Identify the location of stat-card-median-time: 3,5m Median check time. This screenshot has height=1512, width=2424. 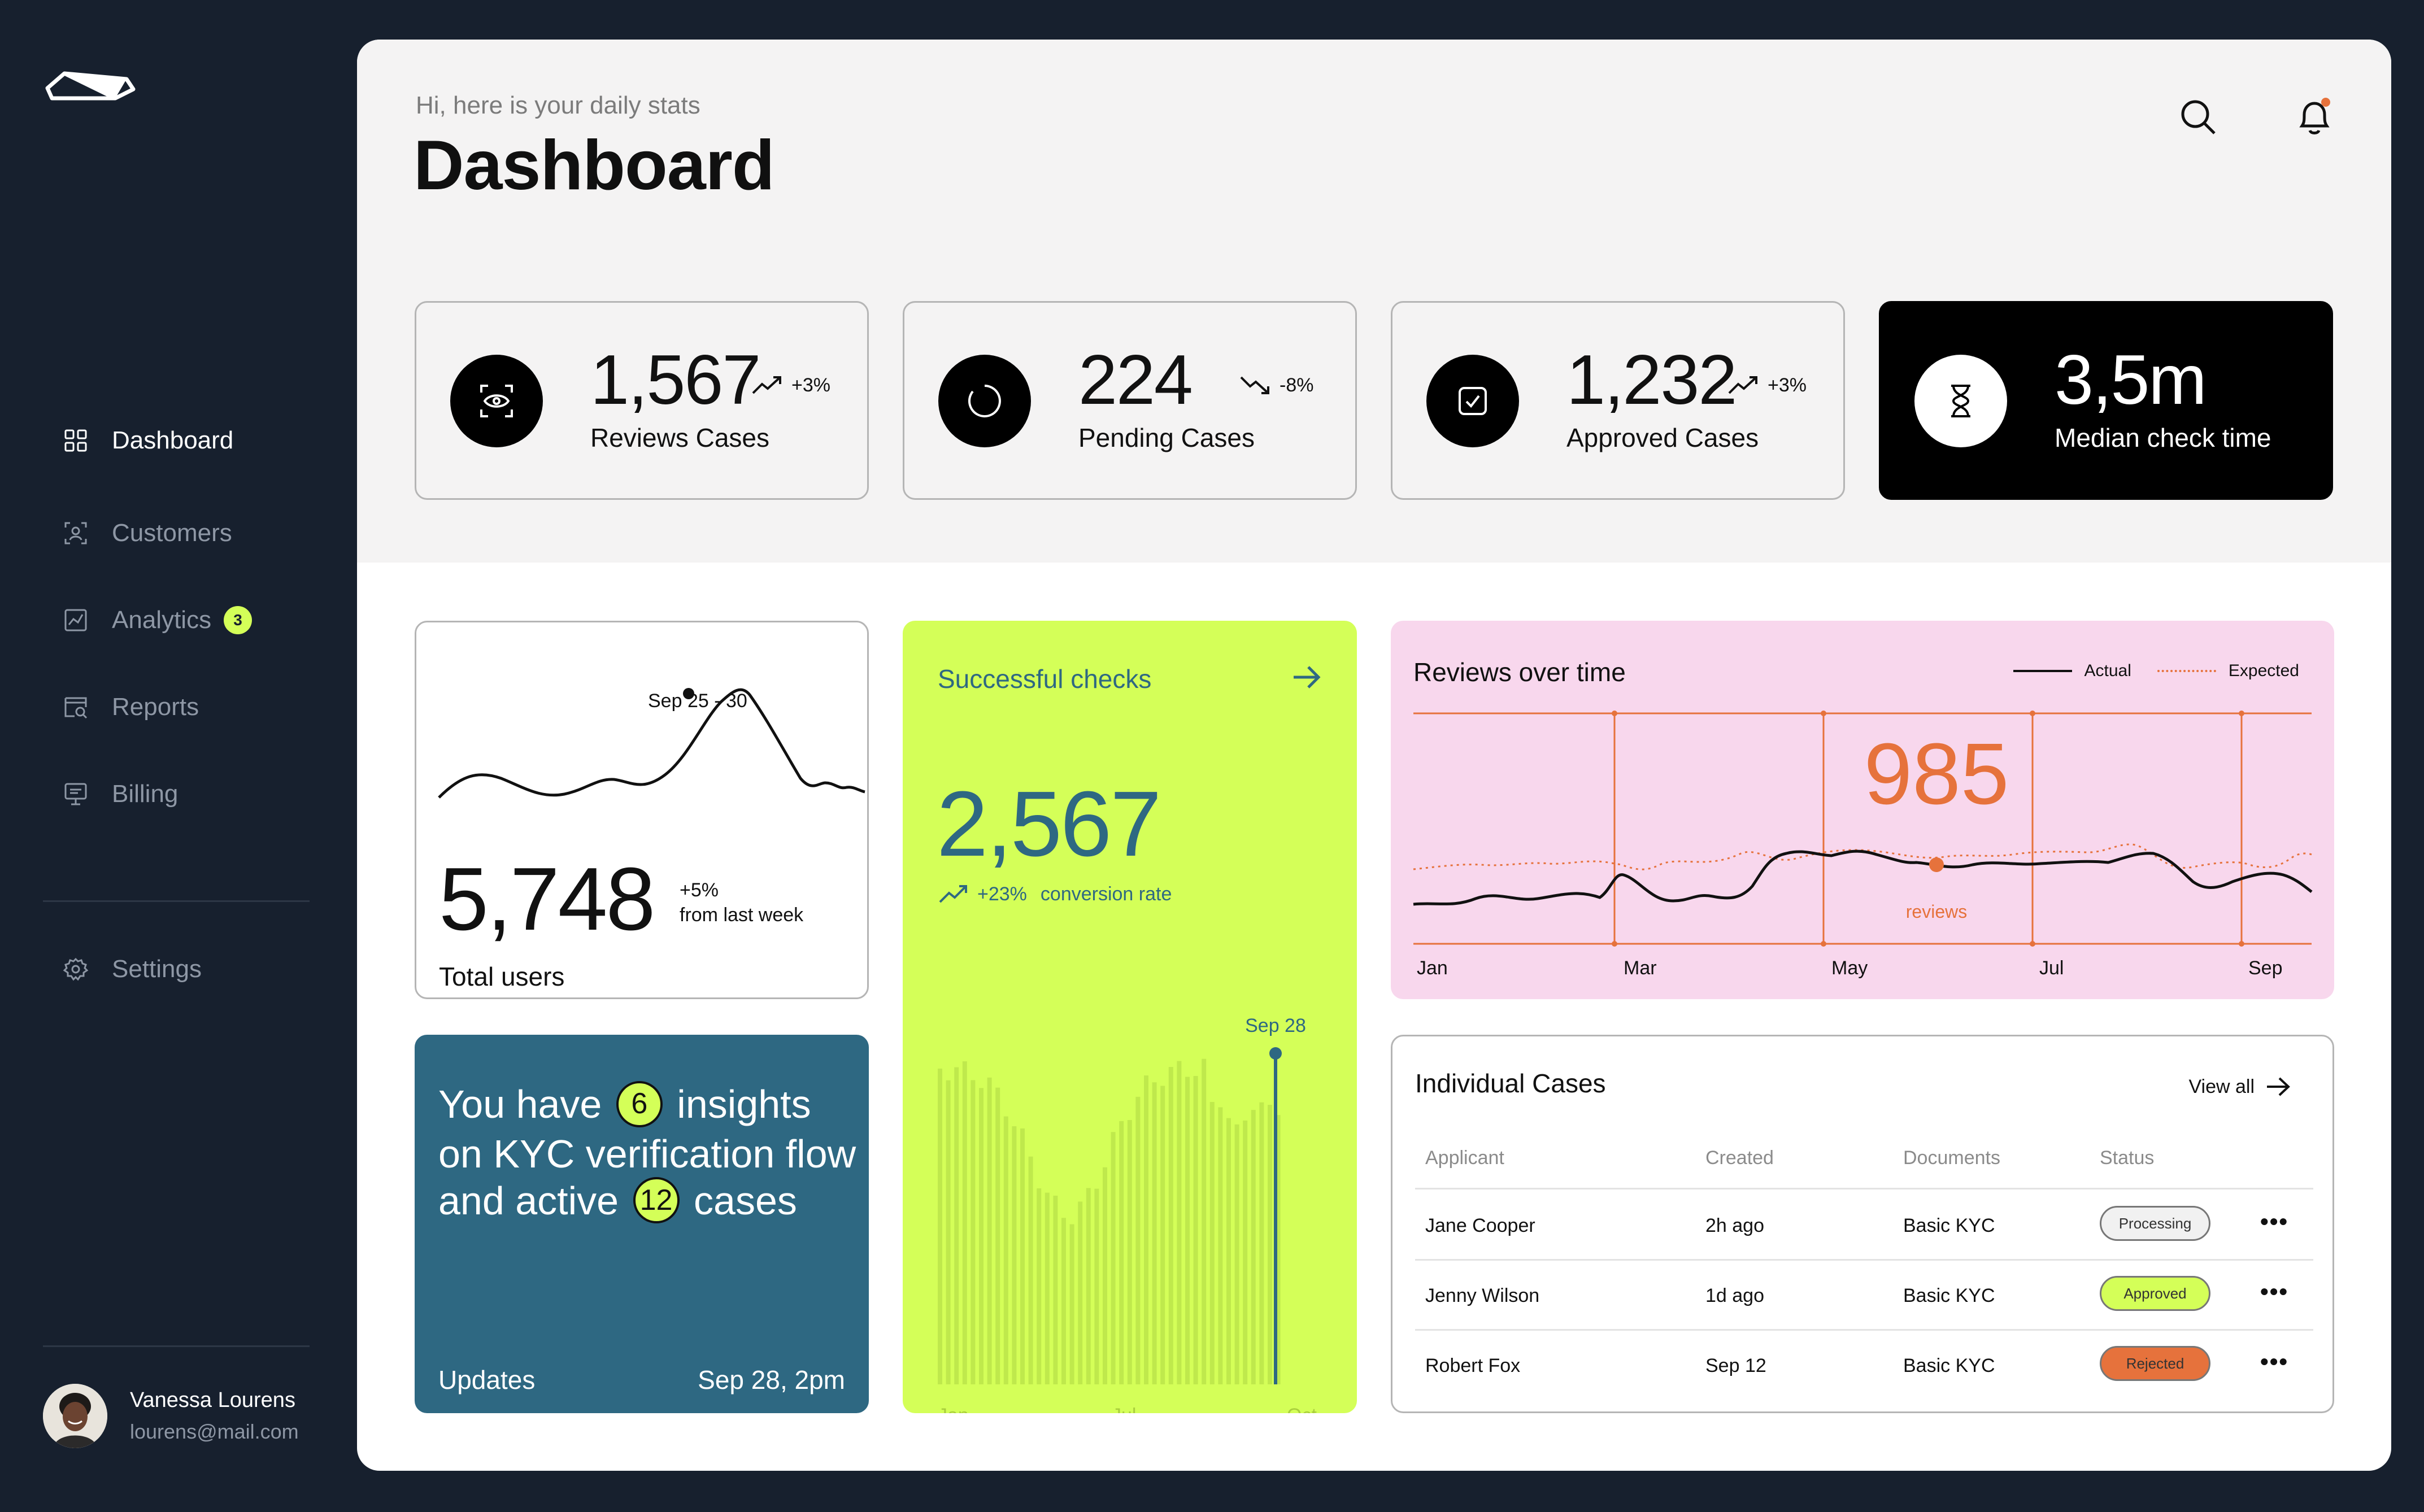
(2106, 400).